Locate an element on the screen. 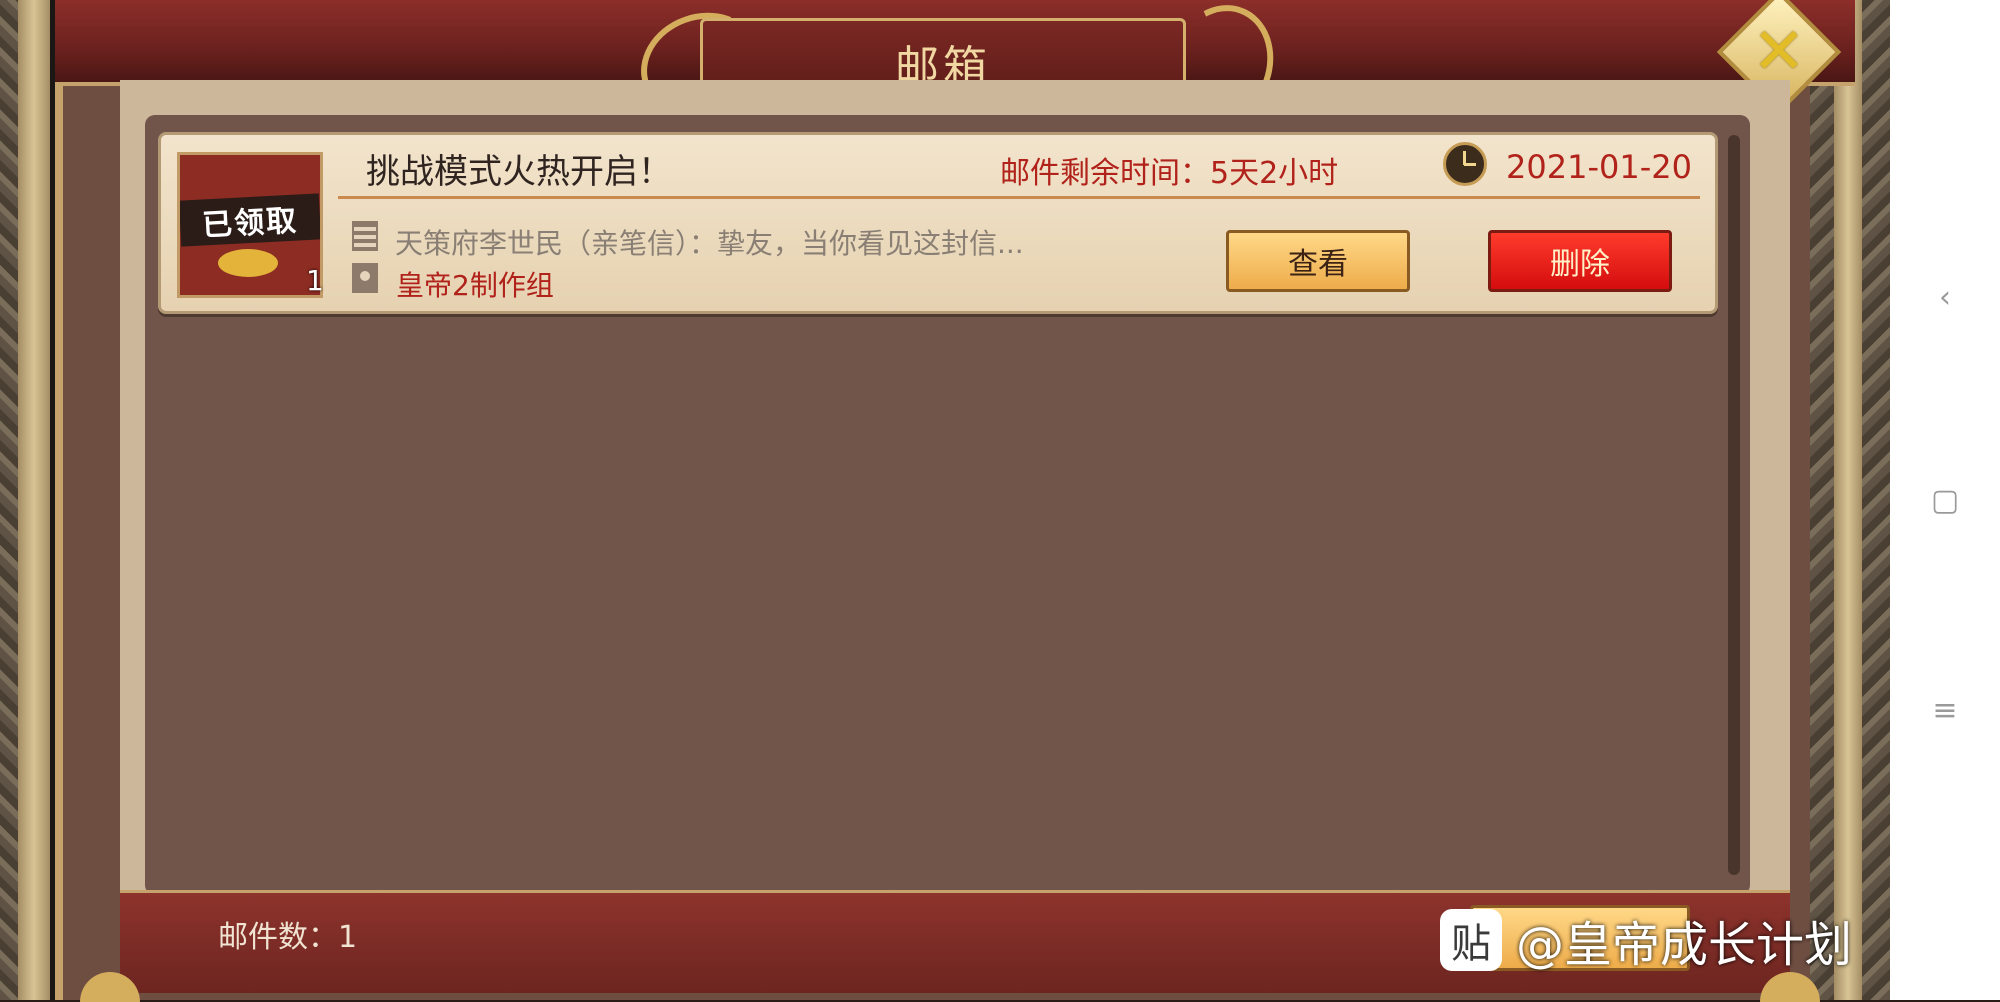 This screenshot has height=1002, width=2000. letter-icon is located at coordinates (365, 236).